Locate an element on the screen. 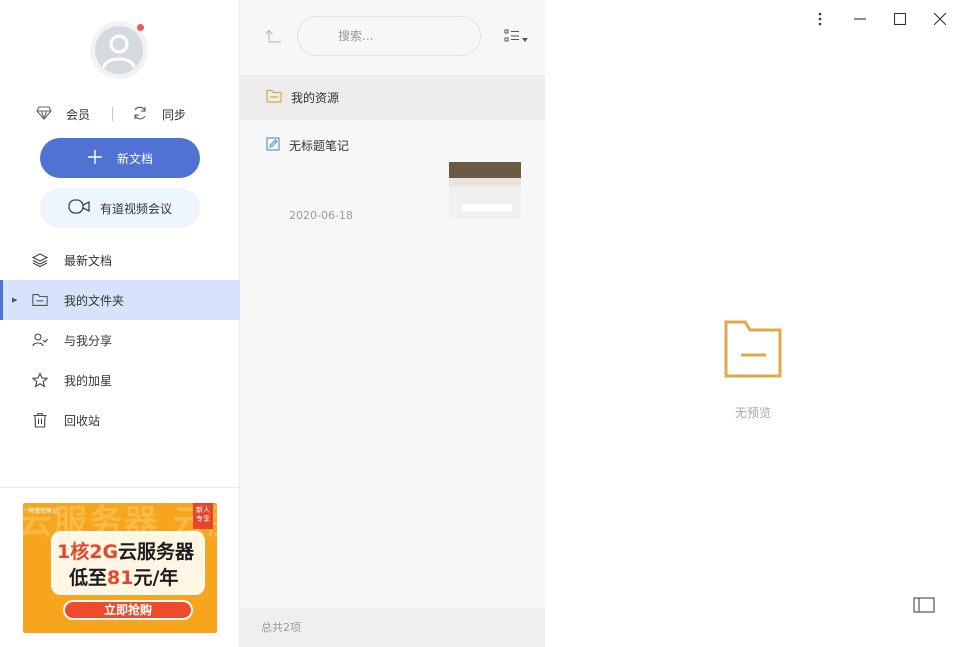  layers-icon is located at coordinates (40, 260).